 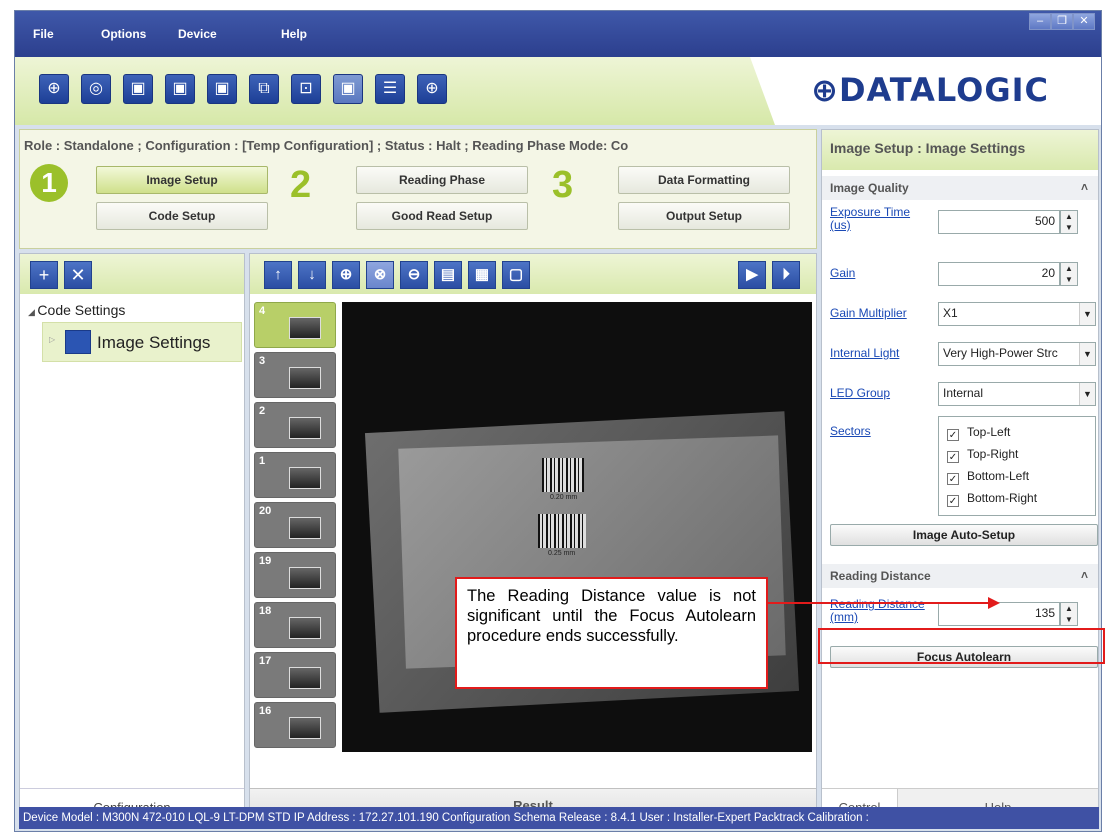 I want to click on menu-device: Device, so click(x=197, y=34).